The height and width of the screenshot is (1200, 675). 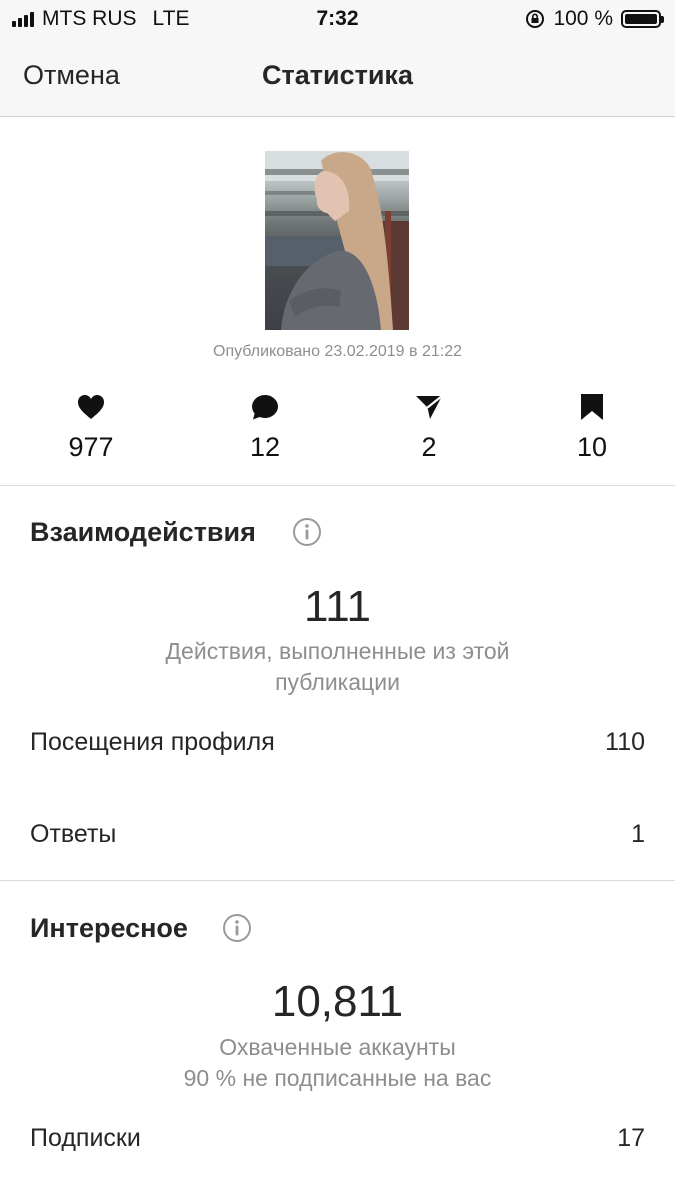 What do you see at coordinates (625, 742) in the screenshot?
I see `profile-visits-value: 110` at bounding box center [625, 742].